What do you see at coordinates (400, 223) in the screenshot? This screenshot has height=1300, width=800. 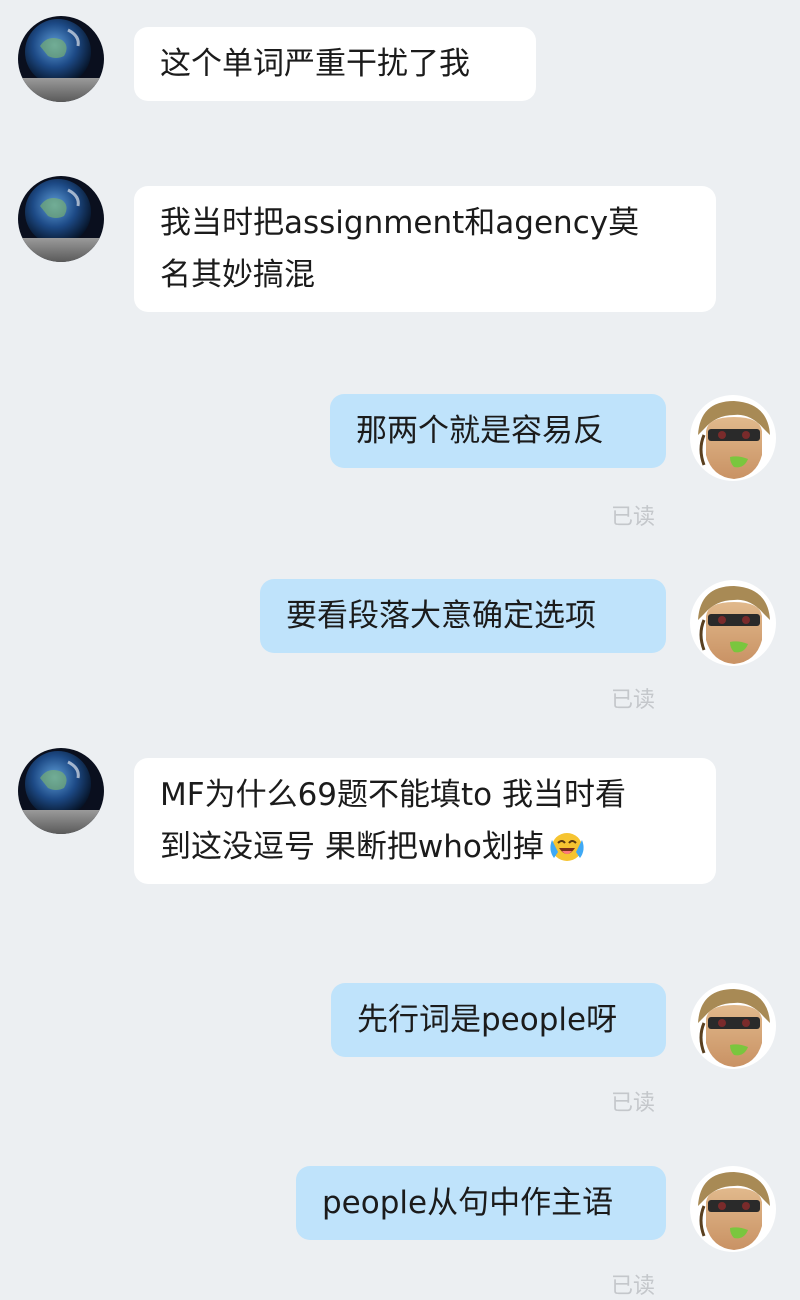 I see `message-text: 我当时把assignment和agency莫` at bounding box center [400, 223].